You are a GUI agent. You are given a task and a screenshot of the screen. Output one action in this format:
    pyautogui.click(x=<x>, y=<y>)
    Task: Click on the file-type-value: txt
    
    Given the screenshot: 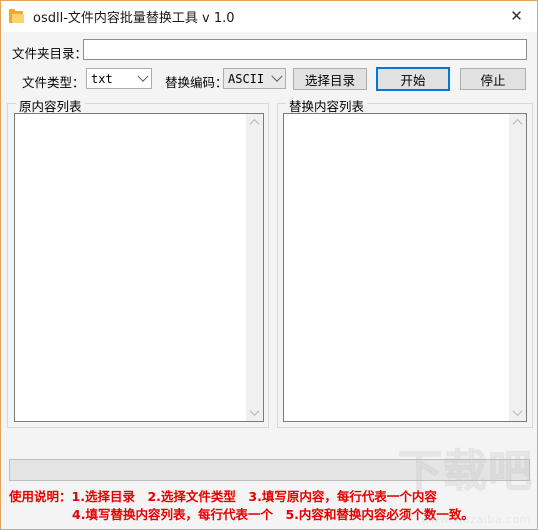 What is the action you would take?
    pyautogui.click(x=102, y=78)
    